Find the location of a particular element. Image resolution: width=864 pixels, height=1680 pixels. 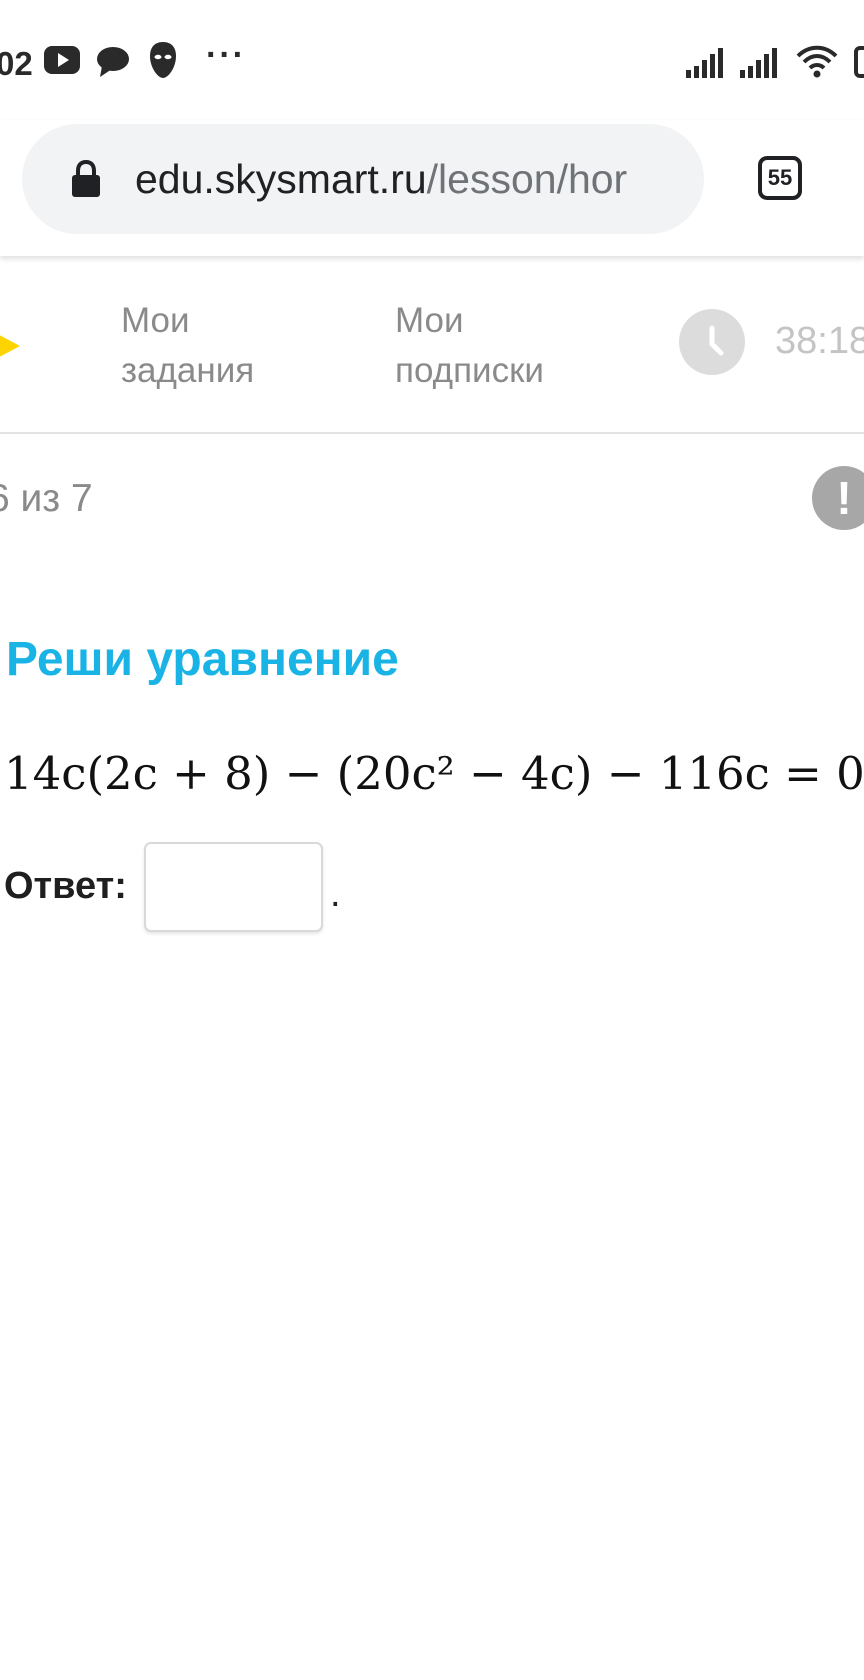

url-text: edu.skysmart.ru/lesson/hor is located at coordinates (407, 179).